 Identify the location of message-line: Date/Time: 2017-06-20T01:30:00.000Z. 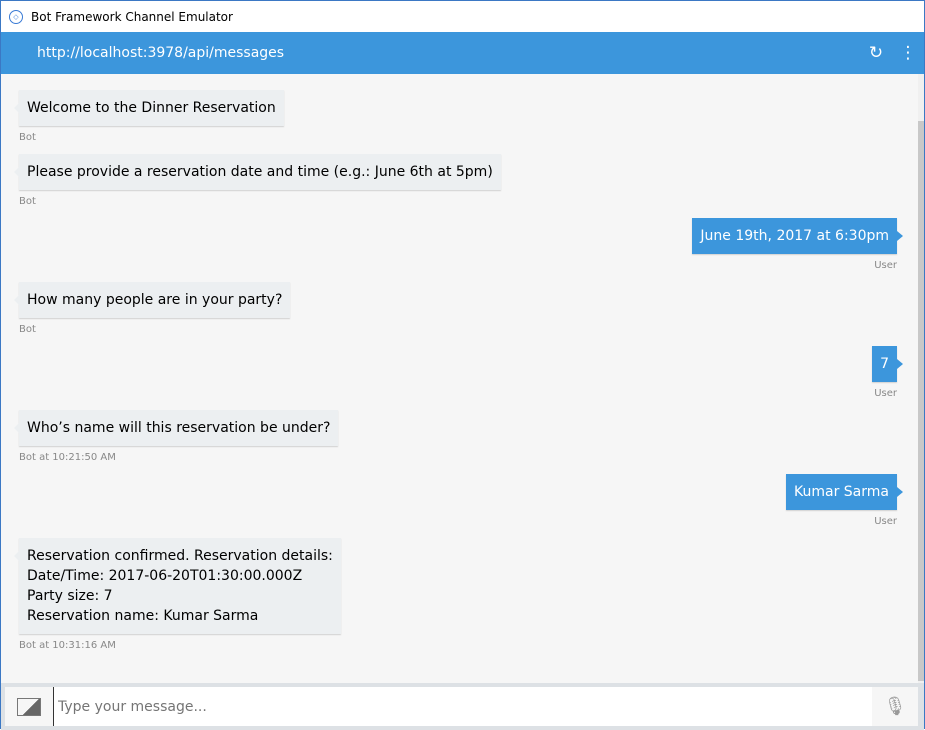
(165, 576).